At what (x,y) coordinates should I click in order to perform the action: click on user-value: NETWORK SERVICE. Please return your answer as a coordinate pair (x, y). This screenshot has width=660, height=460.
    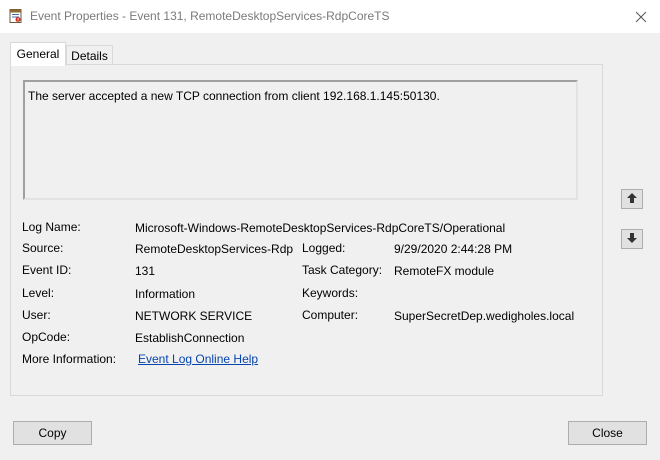
    Looking at the image, I should click on (194, 316).